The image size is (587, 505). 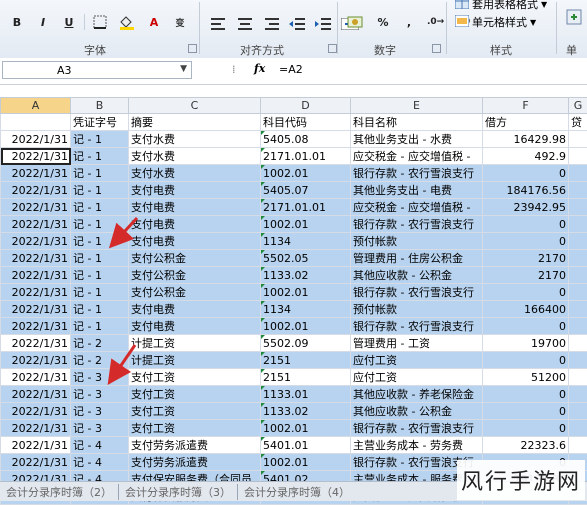 I want to click on account-name-cell: 管理费用 - 工资, so click(x=417, y=343).